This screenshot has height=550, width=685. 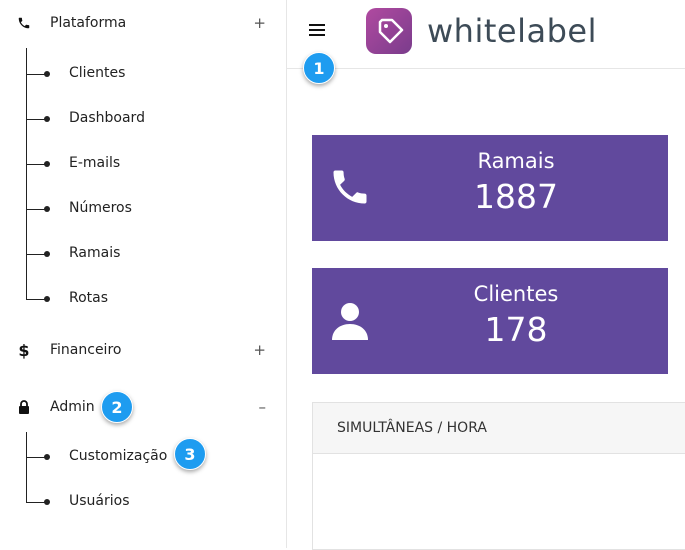 I want to click on step-marker-1: 1, so click(x=319, y=68).